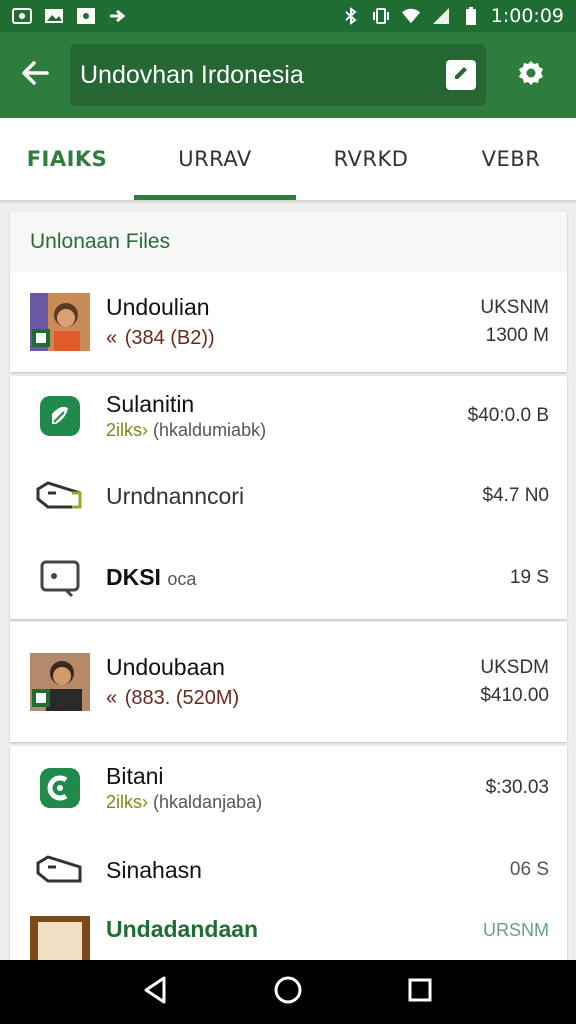 The image size is (576, 1024). I want to click on list-item: Undadandaan URSNM, so click(288, 935).